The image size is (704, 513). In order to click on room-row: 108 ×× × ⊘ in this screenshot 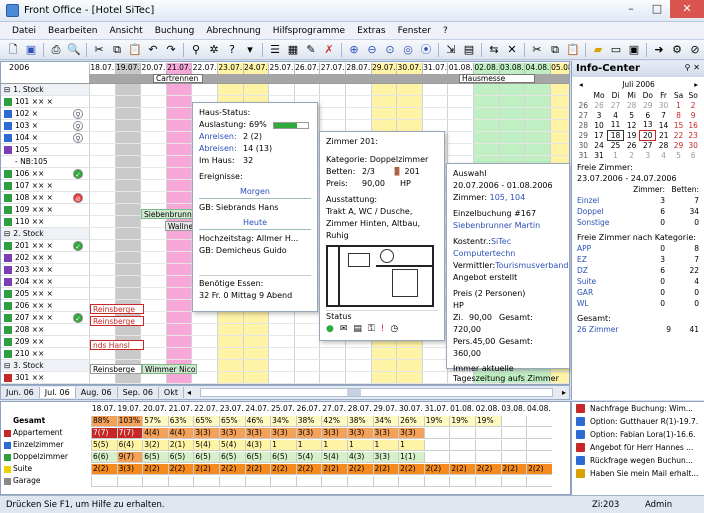, I will do `click(45, 198)`.